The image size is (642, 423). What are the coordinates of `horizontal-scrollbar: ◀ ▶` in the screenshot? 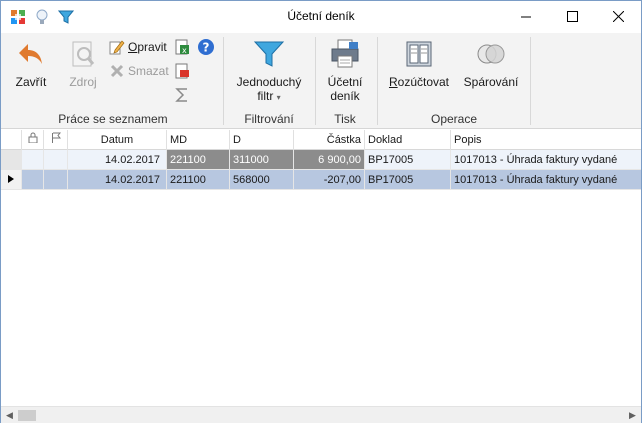 It's located at (321, 414).